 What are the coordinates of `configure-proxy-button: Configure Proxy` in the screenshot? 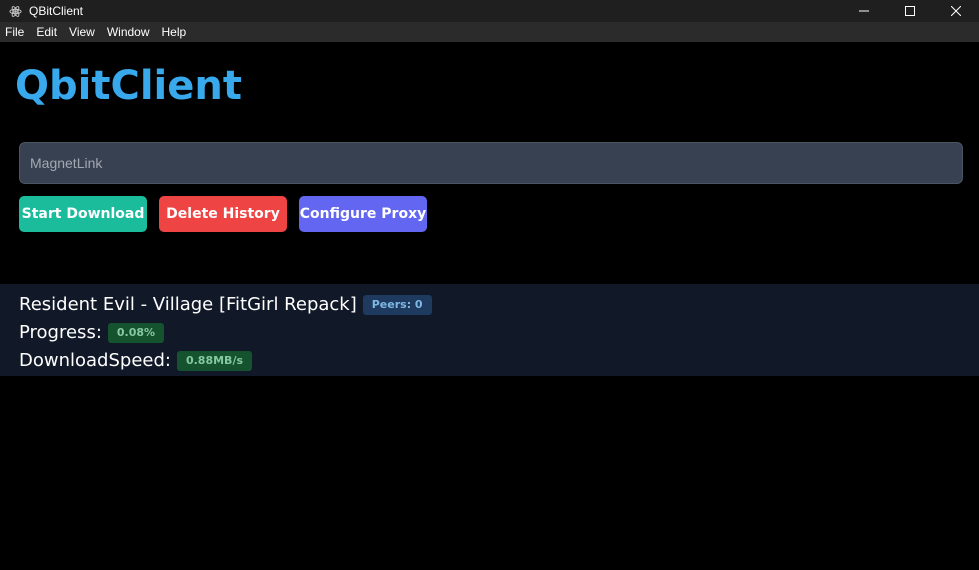 It's located at (363, 214).